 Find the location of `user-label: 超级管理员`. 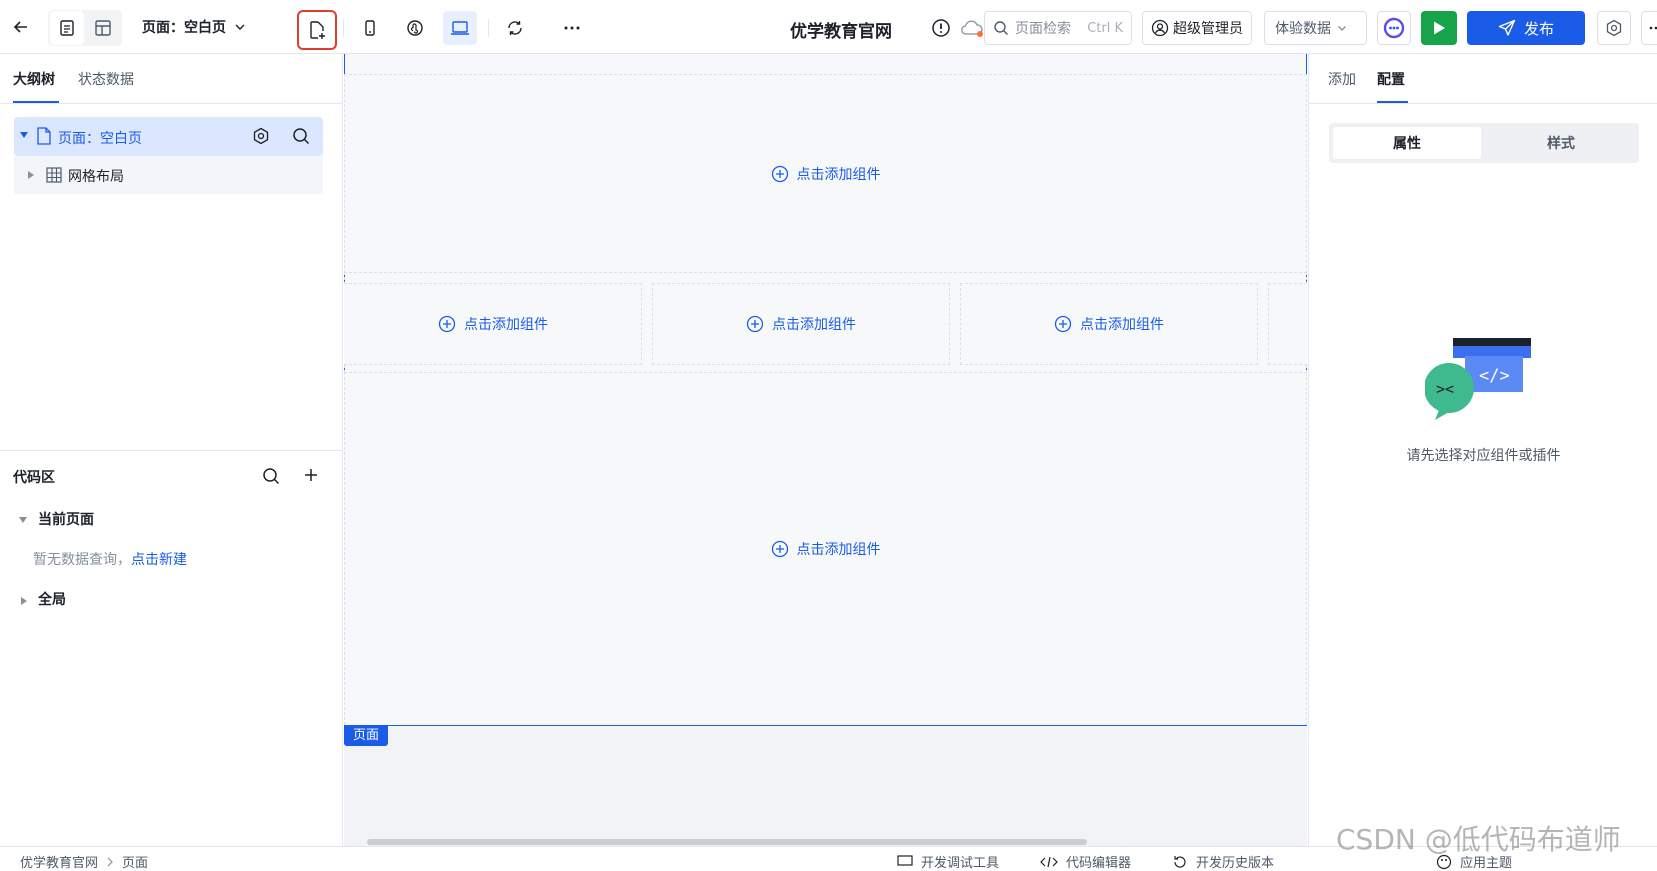

user-label: 超级管理员 is located at coordinates (1208, 29).